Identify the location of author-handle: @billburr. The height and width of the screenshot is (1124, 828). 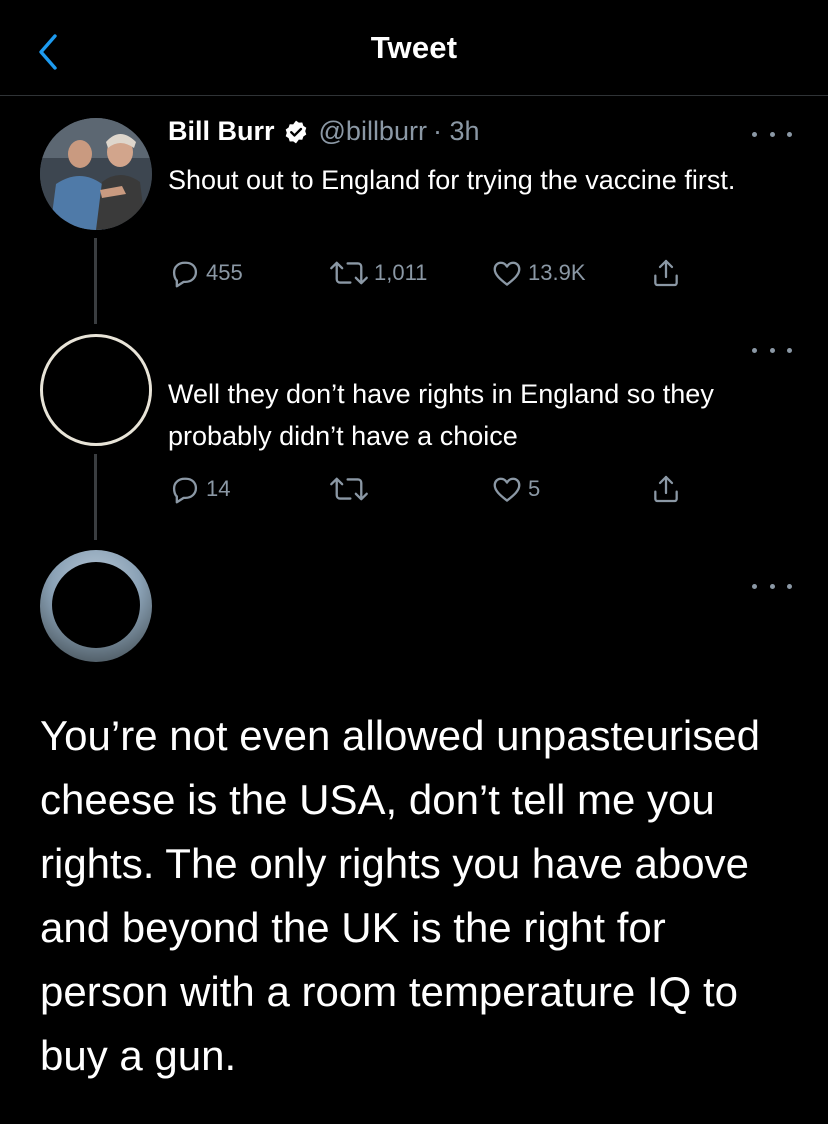
(373, 131).